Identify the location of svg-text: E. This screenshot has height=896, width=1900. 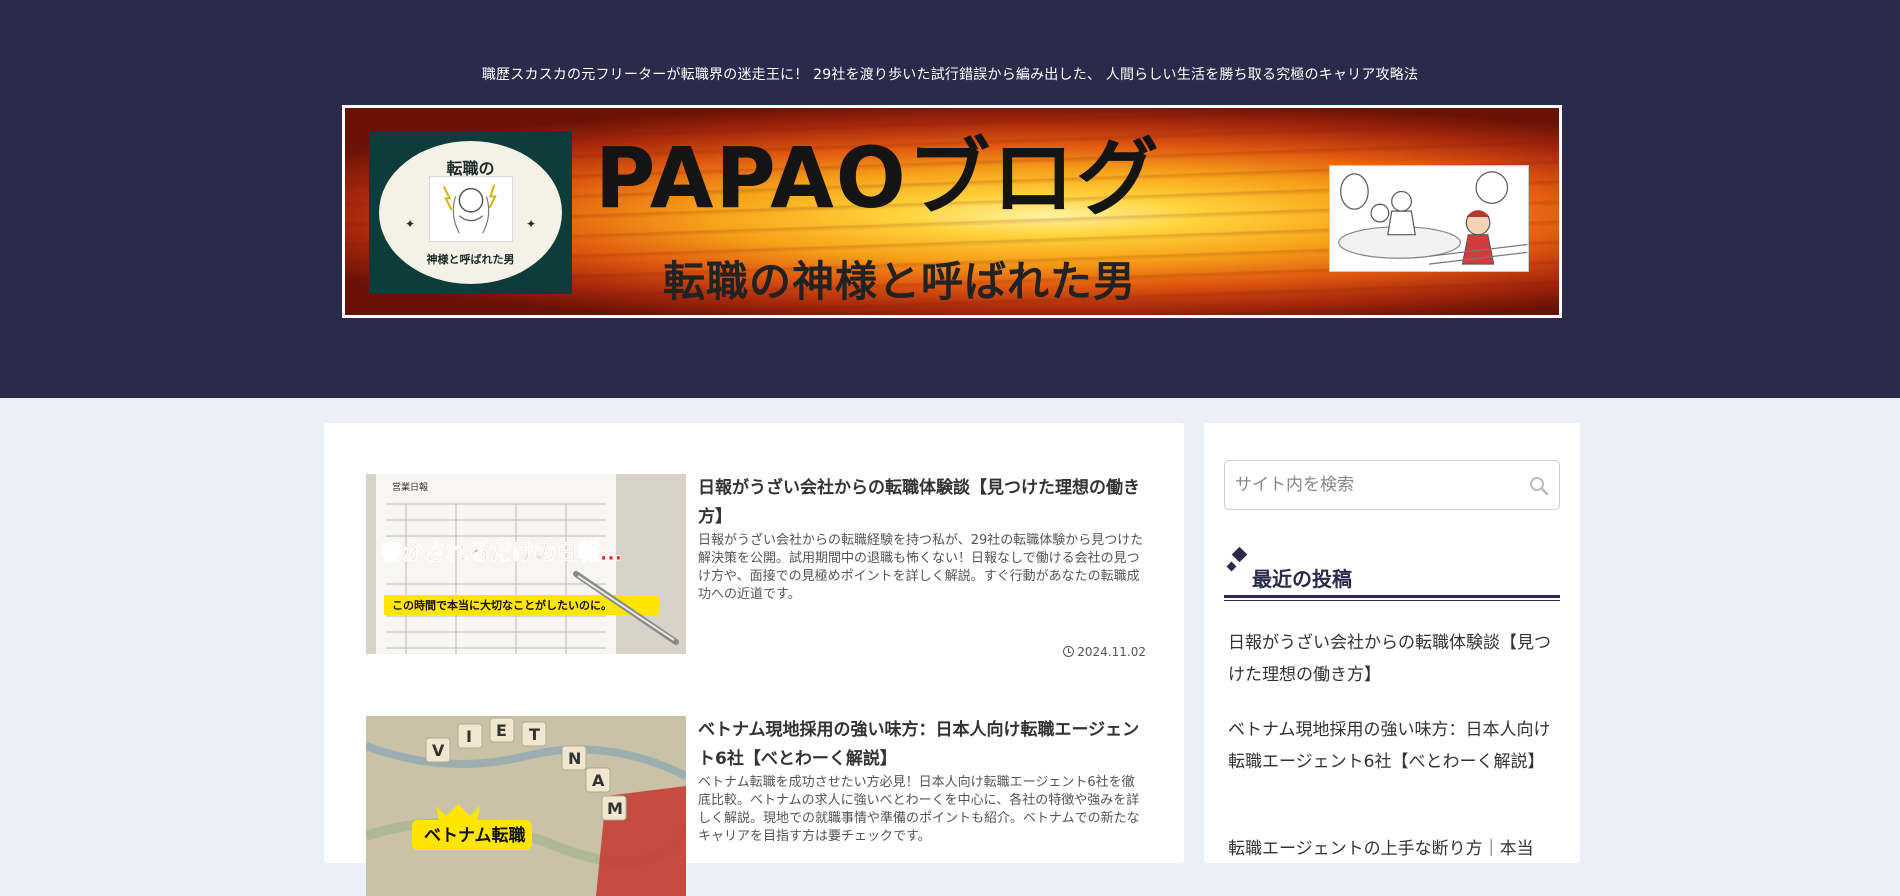
(501, 730).